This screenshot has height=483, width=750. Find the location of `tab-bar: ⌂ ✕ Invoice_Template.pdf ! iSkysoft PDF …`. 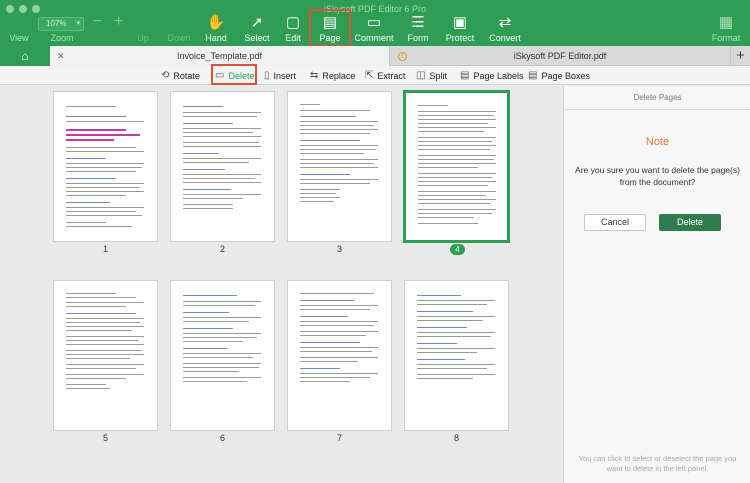

tab-bar: ⌂ ✕ Invoice_Template.pdf ! iSkysoft PDF … is located at coordinates (375, 56).